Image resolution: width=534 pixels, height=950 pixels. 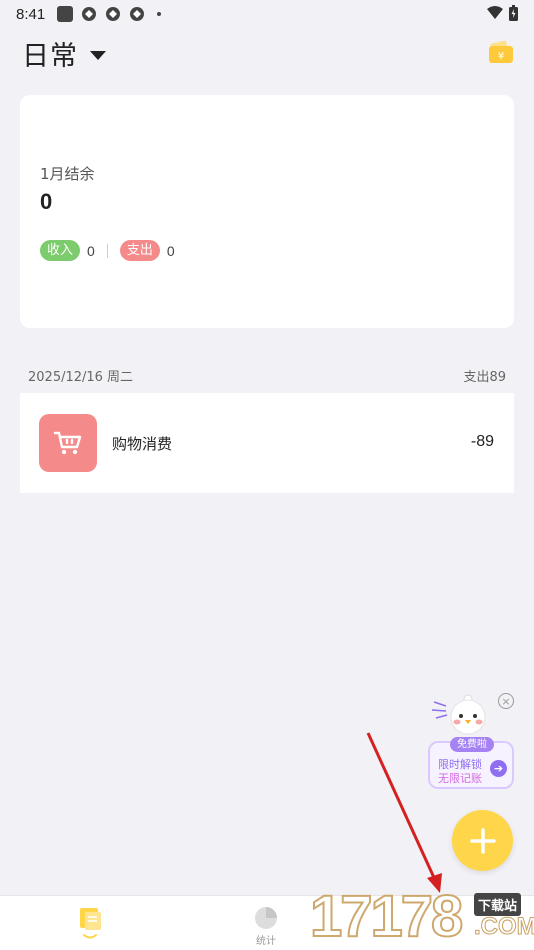 I want to click on income-expense-row: 收入 0 支出 0, so click(x=107, y=250).